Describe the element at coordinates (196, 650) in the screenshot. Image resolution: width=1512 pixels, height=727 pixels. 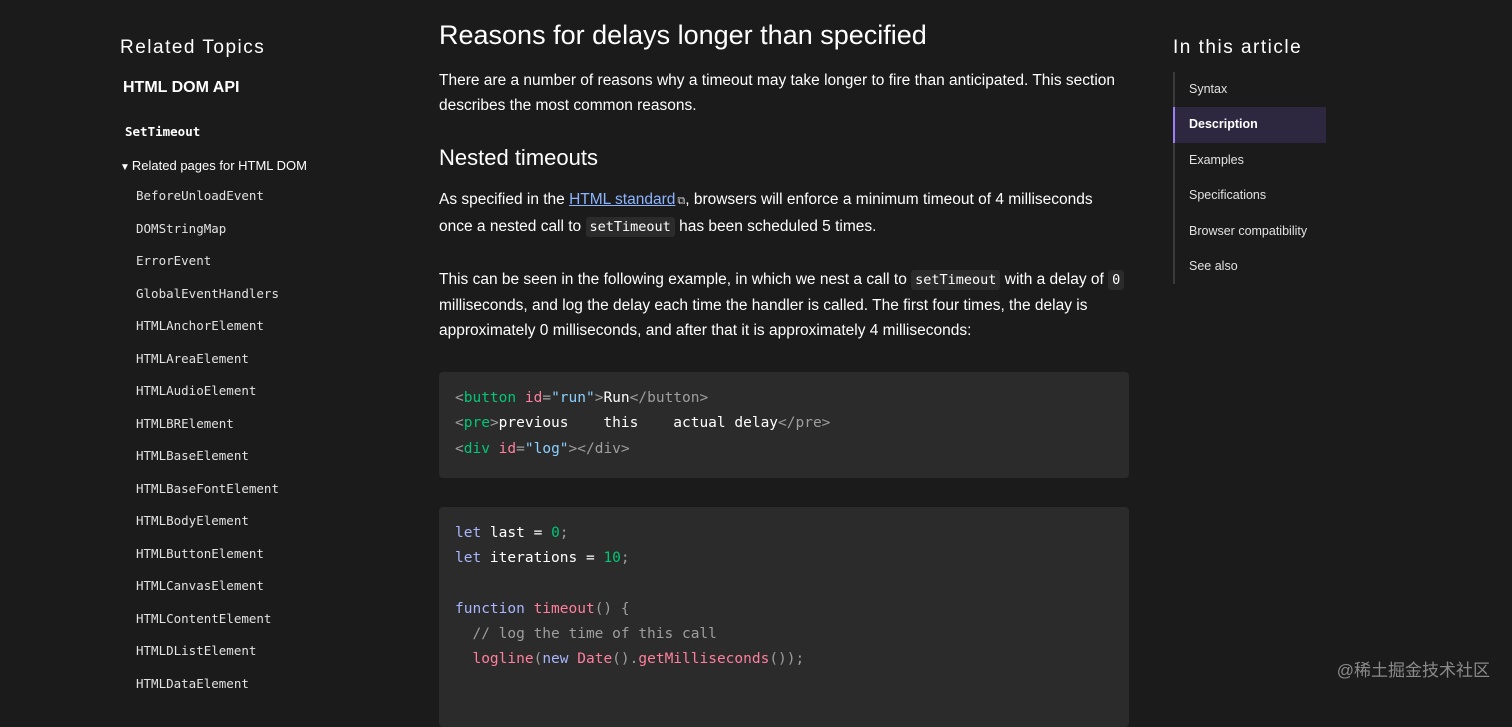
I see `sidebar-link: HTMLDListElement` at that location.